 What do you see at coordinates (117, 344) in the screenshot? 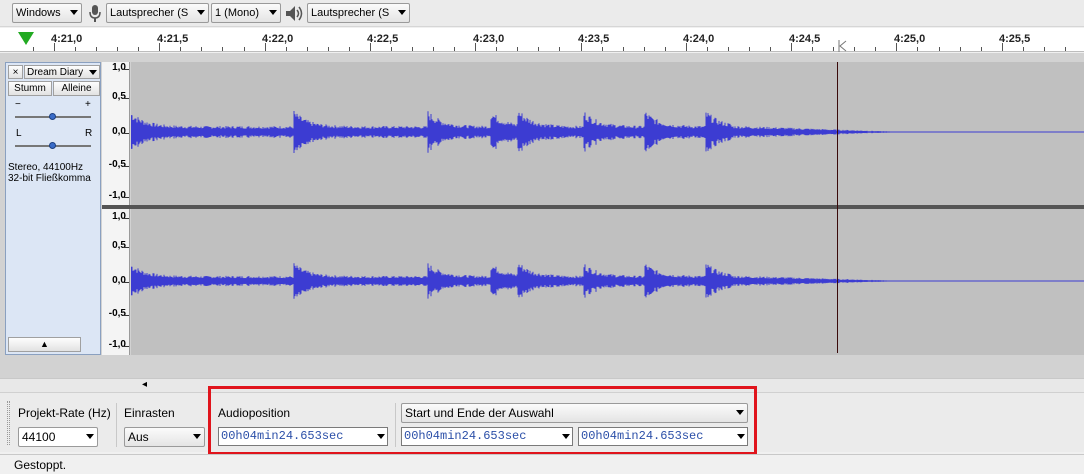
I see `amplitude-label: -1,0` at bounding box center [117, 344].